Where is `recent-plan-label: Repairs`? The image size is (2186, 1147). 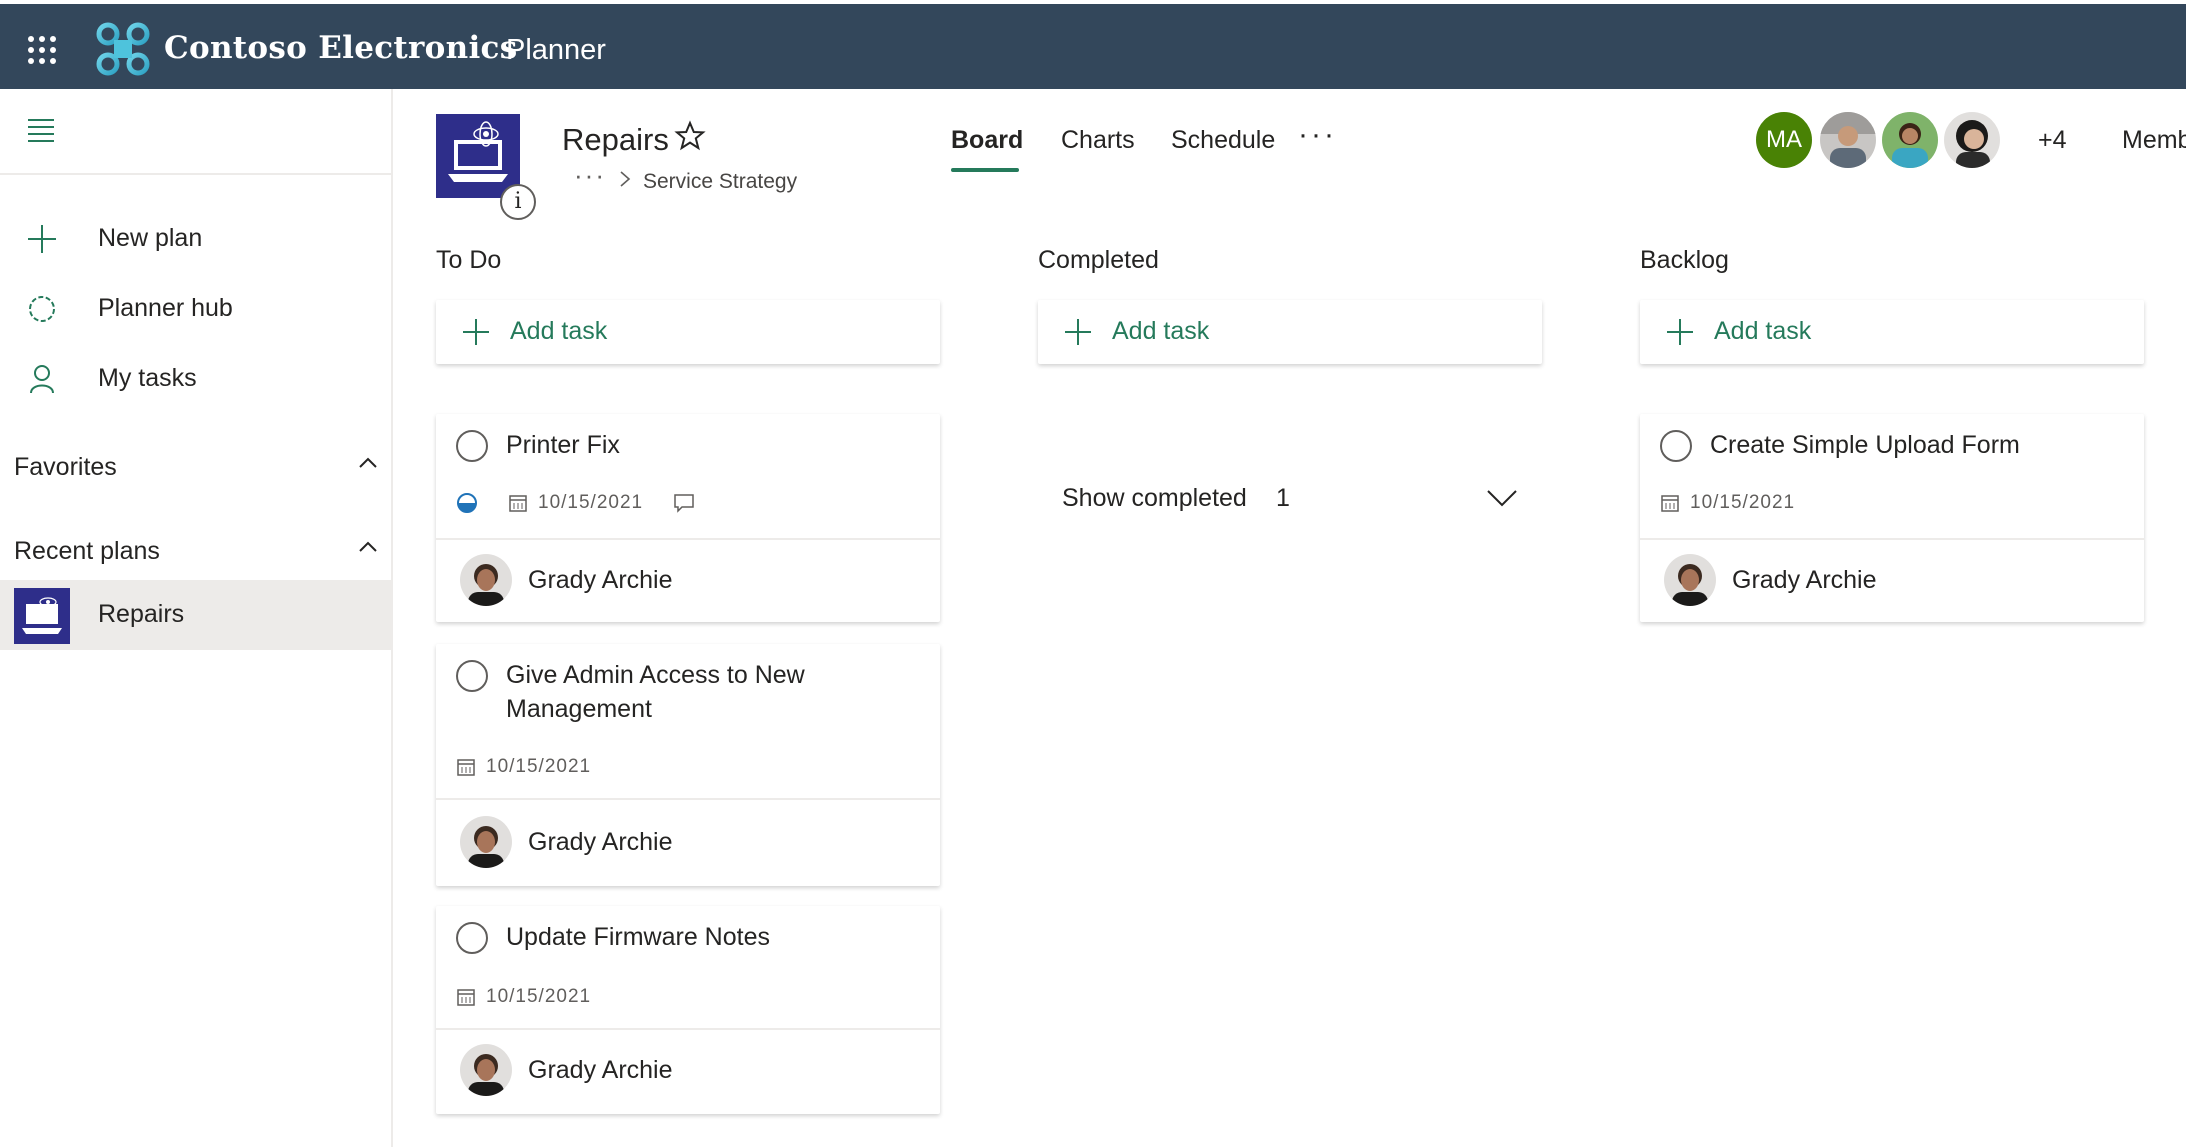 recent-plan-label: Repairs is located at coordinates (141, 614).